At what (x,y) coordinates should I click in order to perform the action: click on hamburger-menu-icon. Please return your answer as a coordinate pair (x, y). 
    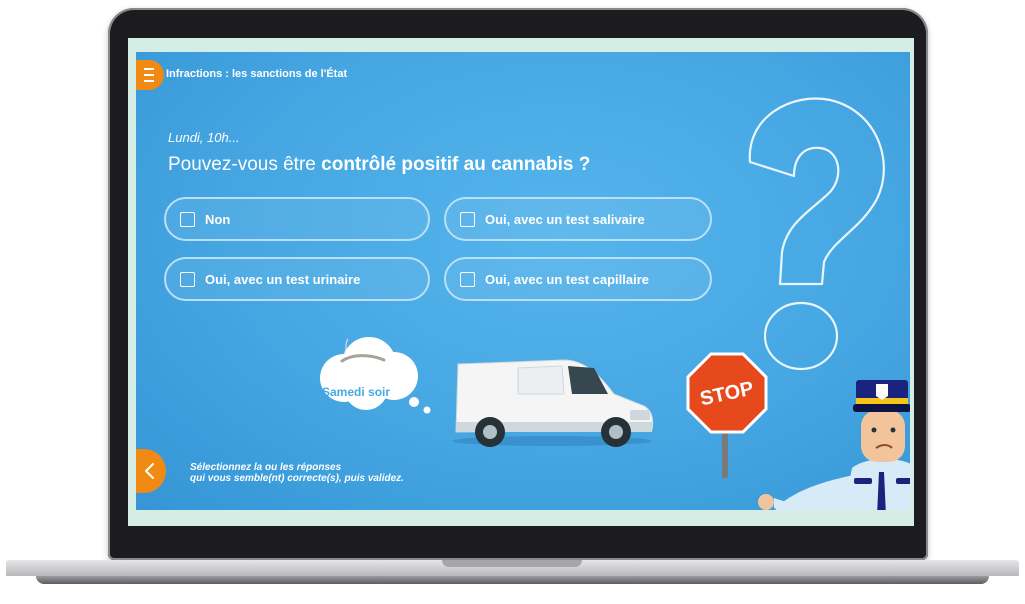
    Looking at the image, I should click on (149, 75).